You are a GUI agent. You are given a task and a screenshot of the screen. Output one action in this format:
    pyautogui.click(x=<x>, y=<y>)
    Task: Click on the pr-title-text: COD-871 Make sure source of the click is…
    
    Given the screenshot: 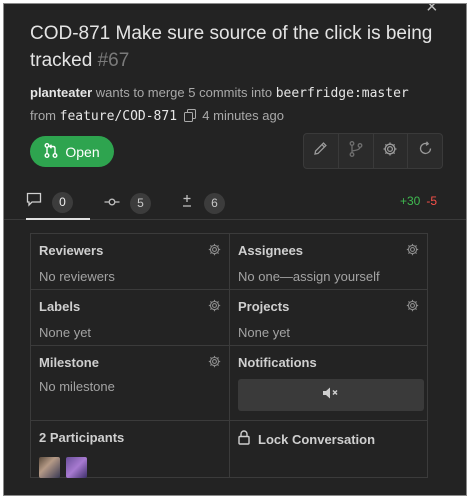 What is the action you would take?
    pyautogui.click(x=231, y=47)
    